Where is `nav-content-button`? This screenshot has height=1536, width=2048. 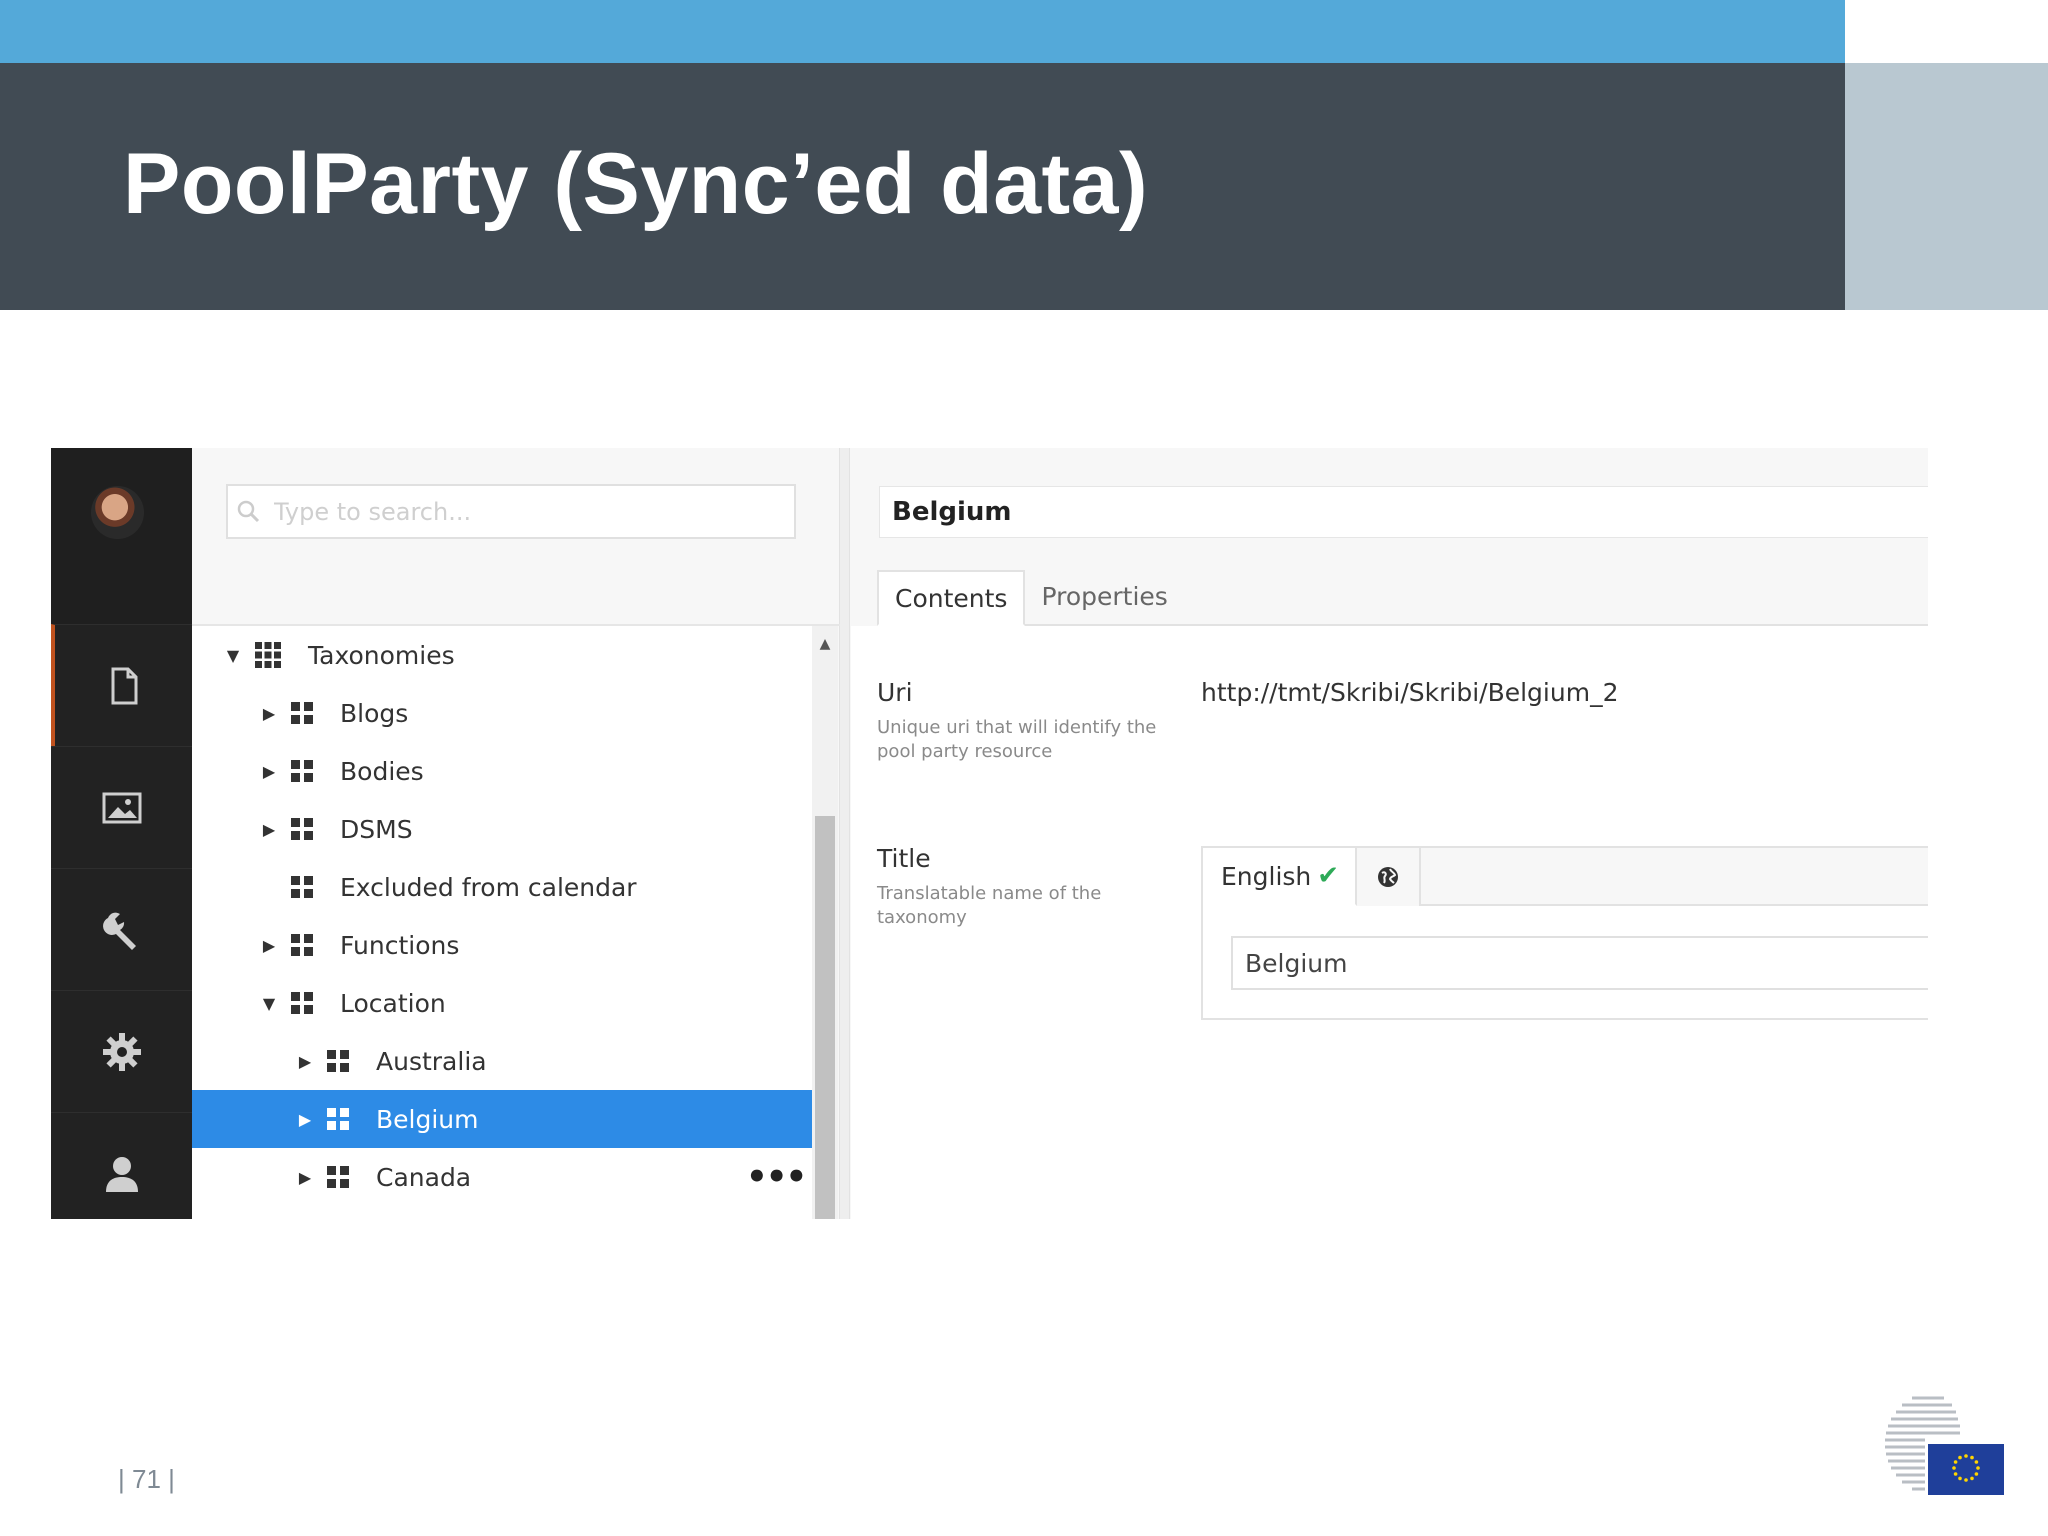 nav-content-button is located at coordinates (121, 685).